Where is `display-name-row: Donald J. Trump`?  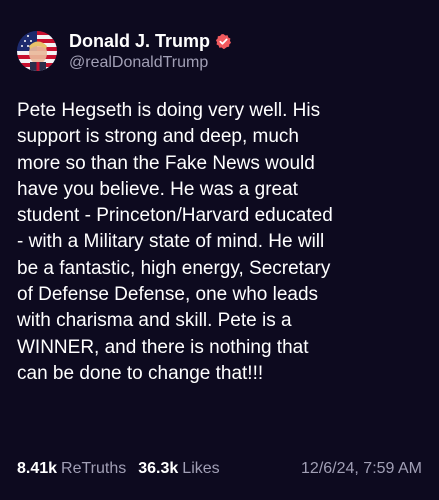
display-name-row: Donald J. Trump is located at coordinates (150, 41).